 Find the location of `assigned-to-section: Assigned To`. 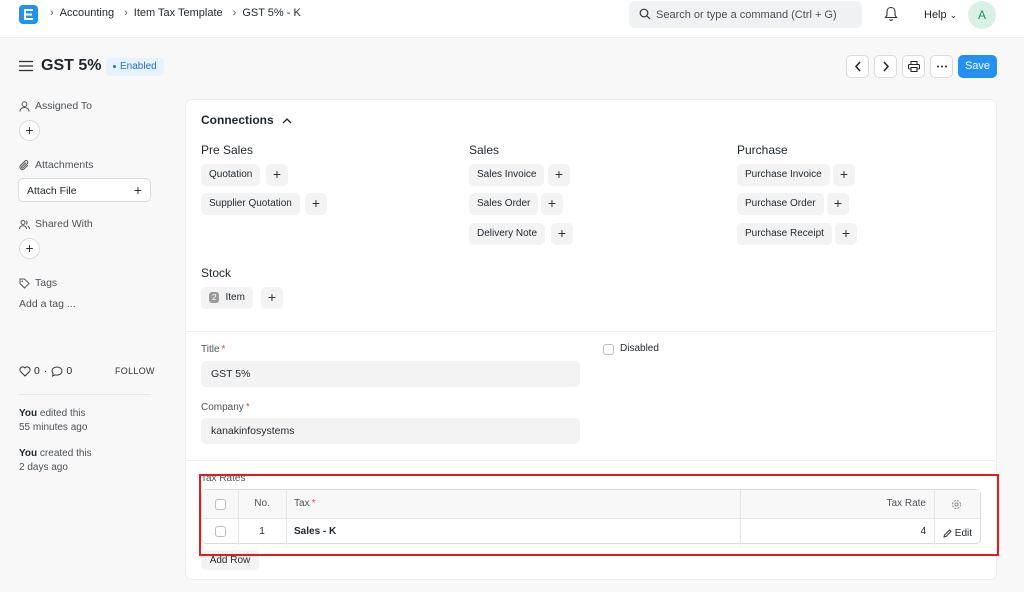

assigned-to-section: Assigned To is located at coordinates (55, 106).